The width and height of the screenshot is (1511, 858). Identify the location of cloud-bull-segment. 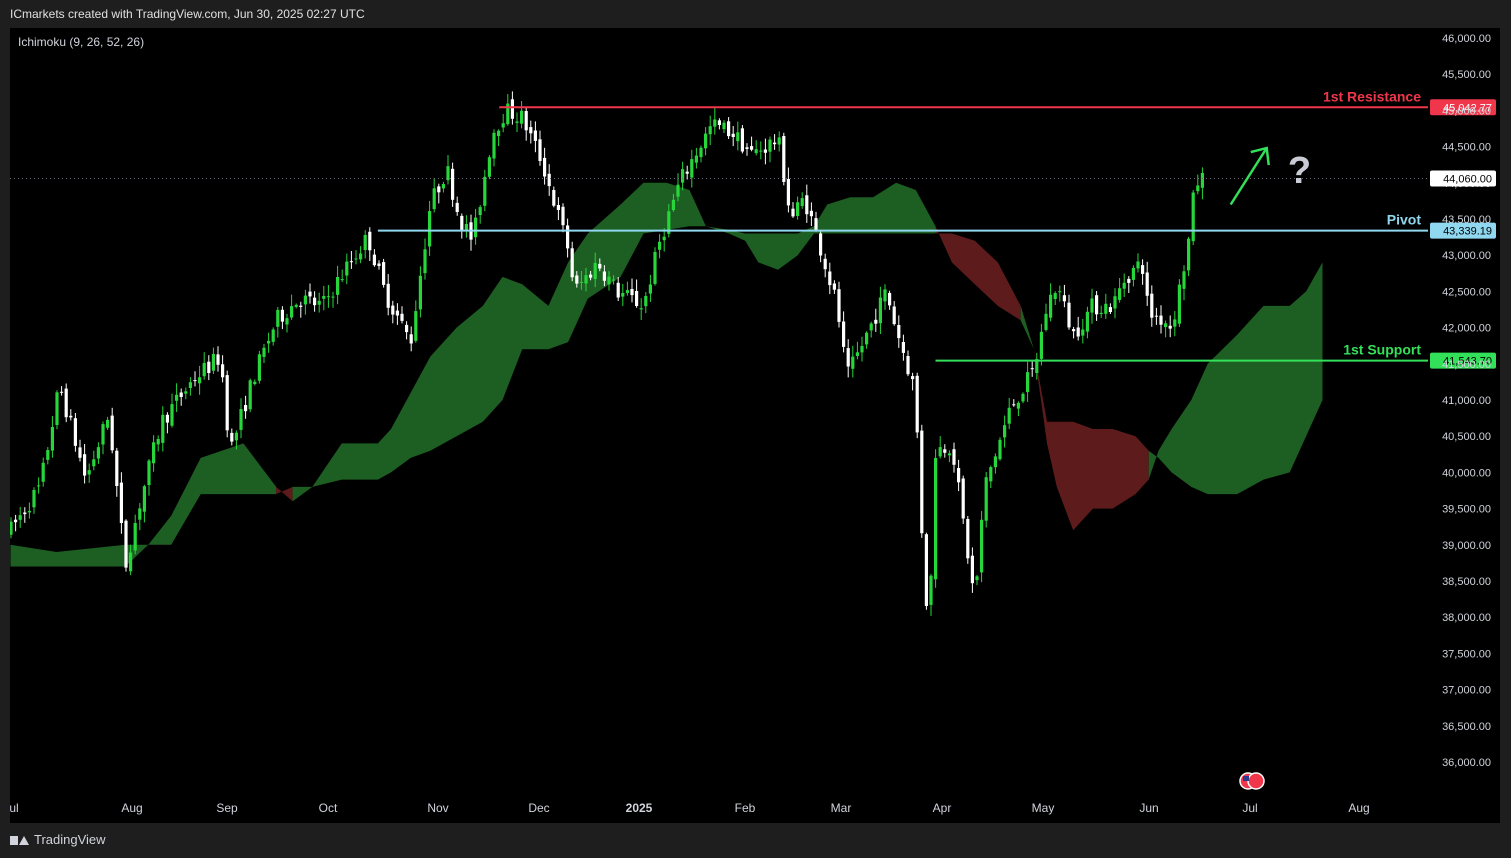
(1027, 327).